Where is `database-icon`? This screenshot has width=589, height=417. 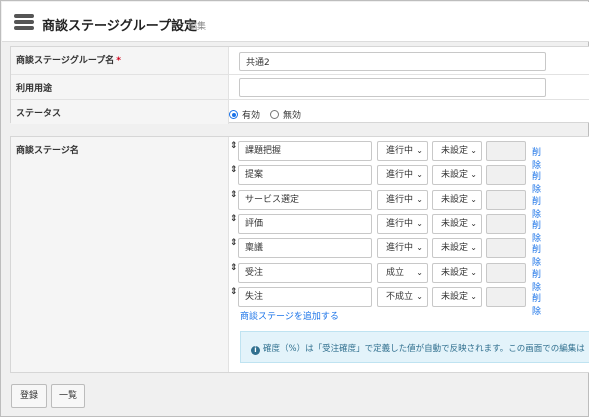 database-icon is located at coordinates (24, 22).